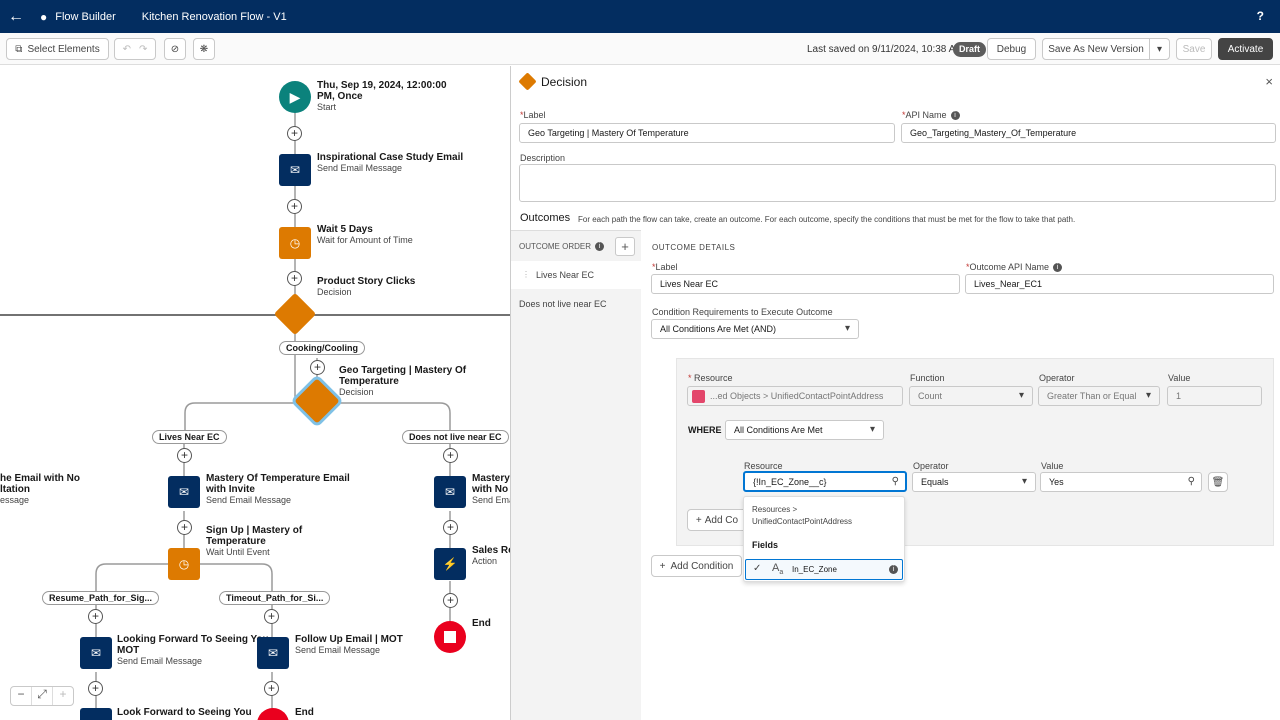 This screenshot has height=720, width=1280. Describe the element at coordinates (1119, 284) in the screenshot. I see `outcome-api-input: Lives_Near_EC1` at that location.